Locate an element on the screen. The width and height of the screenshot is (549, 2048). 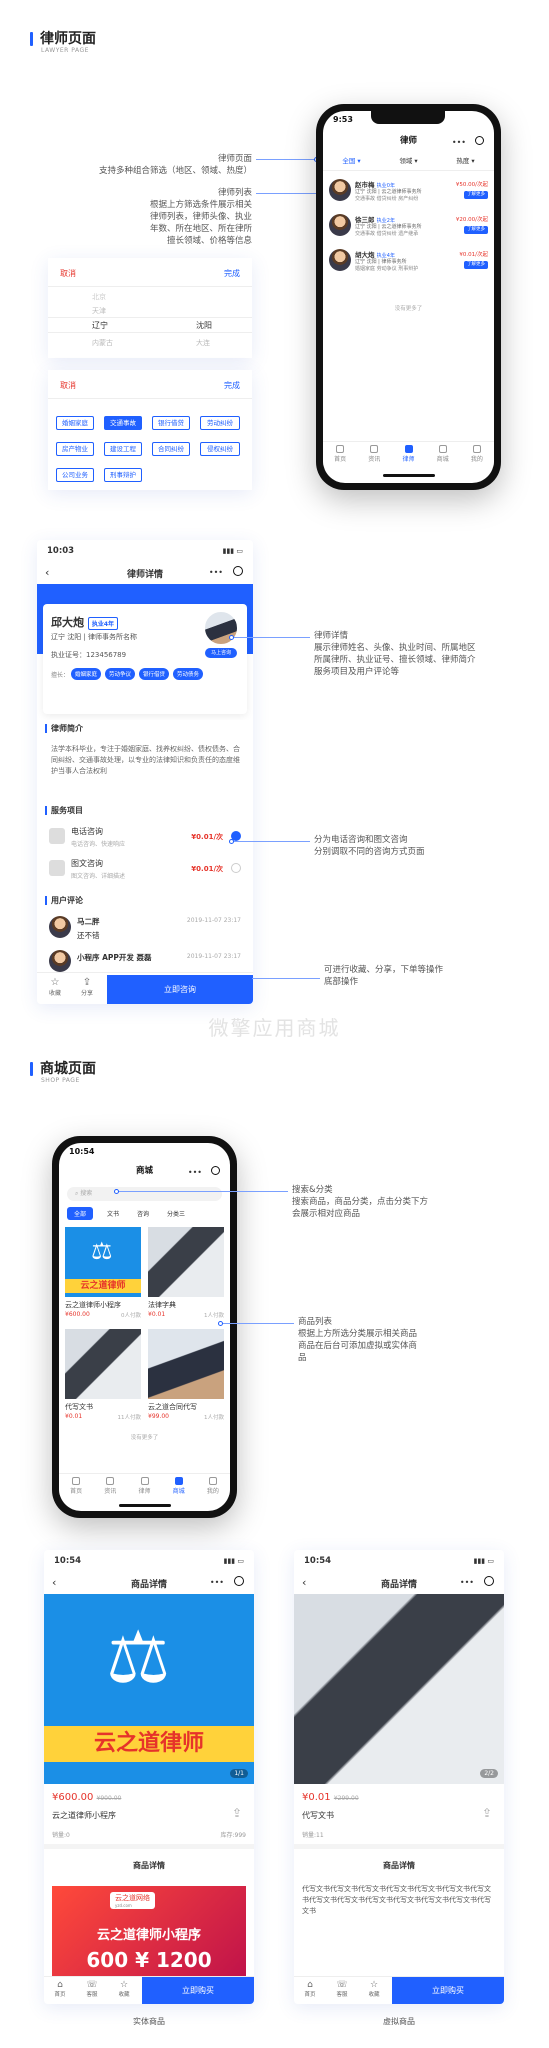
comment-item: 马二胖 还不错 2019-11-07 23:17 is located at coordinates (145, 929).